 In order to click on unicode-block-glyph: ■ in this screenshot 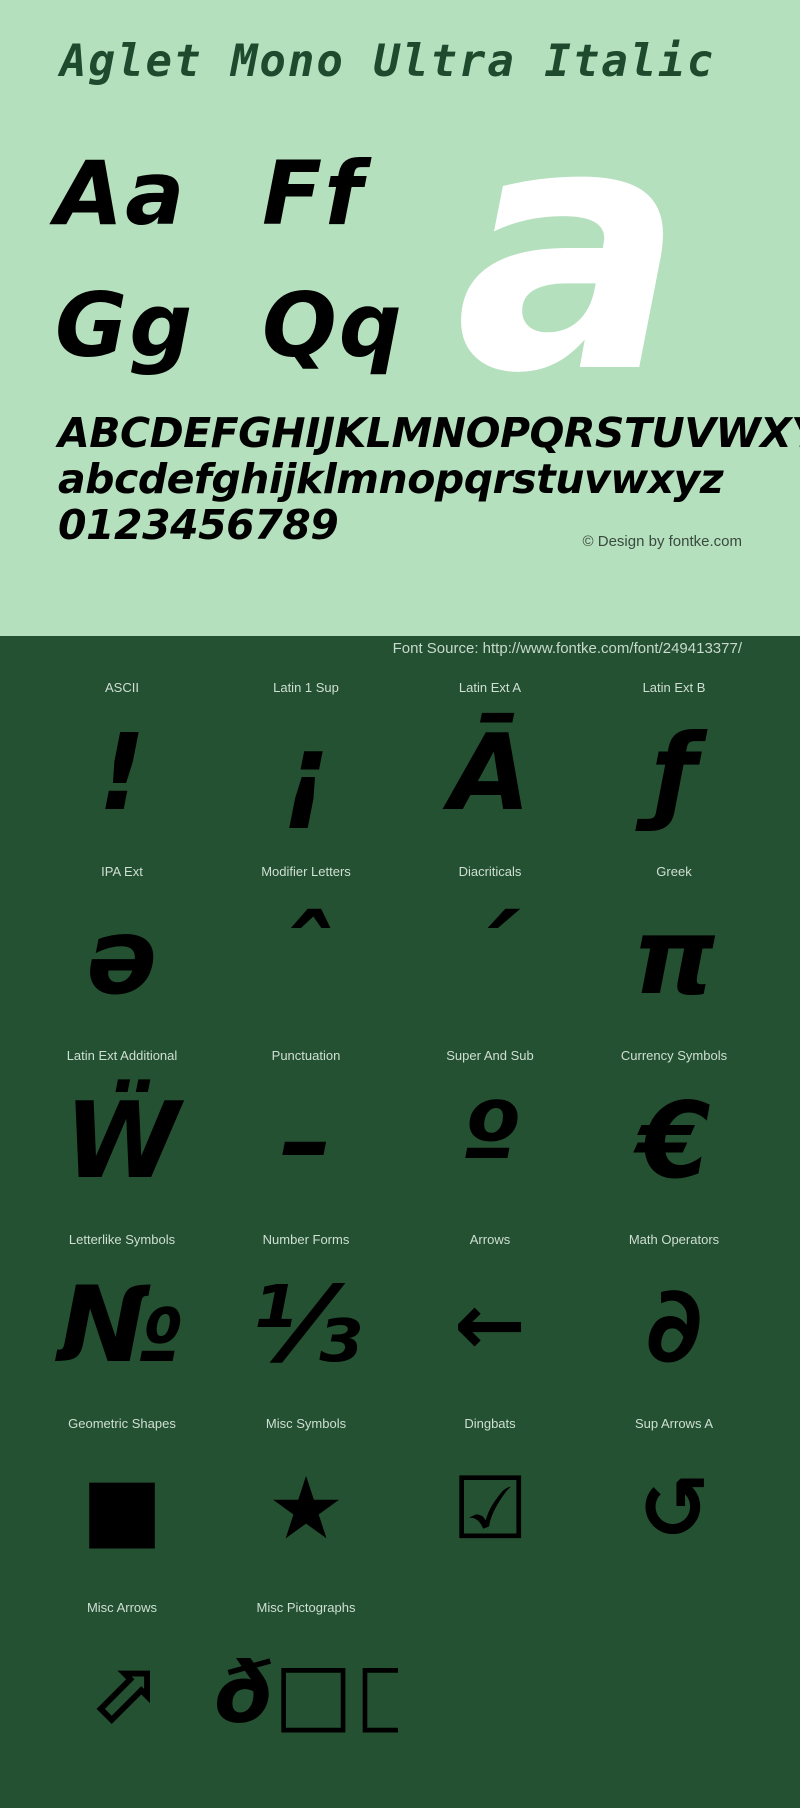, I will do `click(122, 1509)`.